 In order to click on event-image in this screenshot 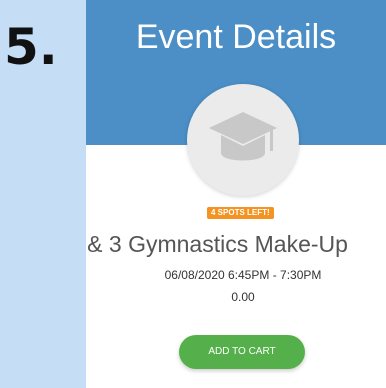, I will do `click(243, 140)`.